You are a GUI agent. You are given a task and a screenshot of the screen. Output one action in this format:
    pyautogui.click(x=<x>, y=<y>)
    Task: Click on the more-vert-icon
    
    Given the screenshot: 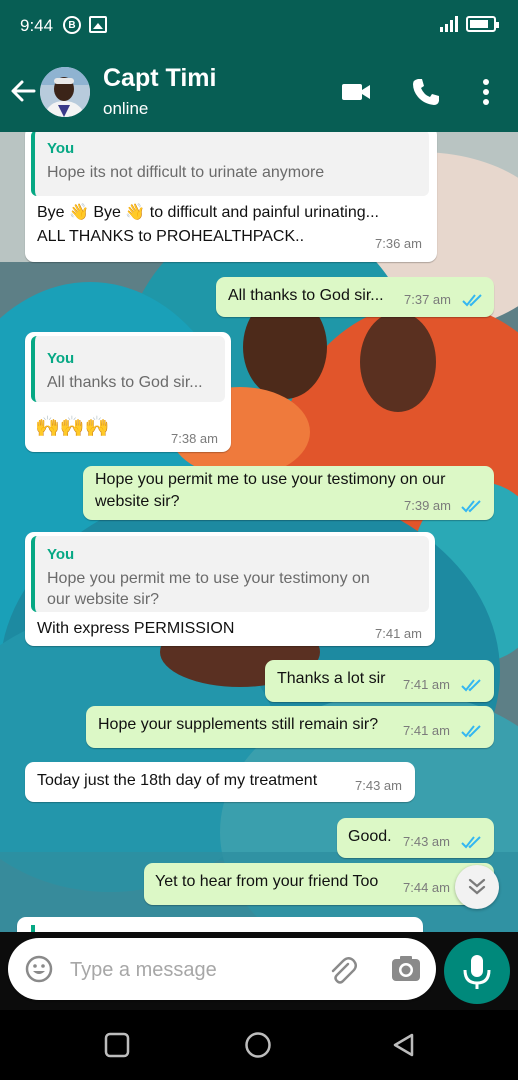 What is the action you would take?
    pyautogui.click(x=486, y=92)
    